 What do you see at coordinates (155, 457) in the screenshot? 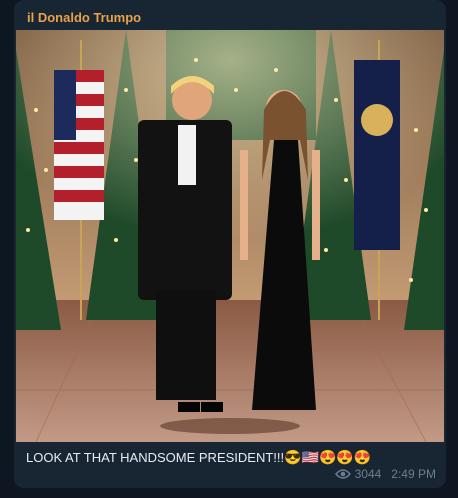
I see `caption-text: LOOK AT THAT HANDSOME PRESIDENT!!!` at bounding box center [155, 457].